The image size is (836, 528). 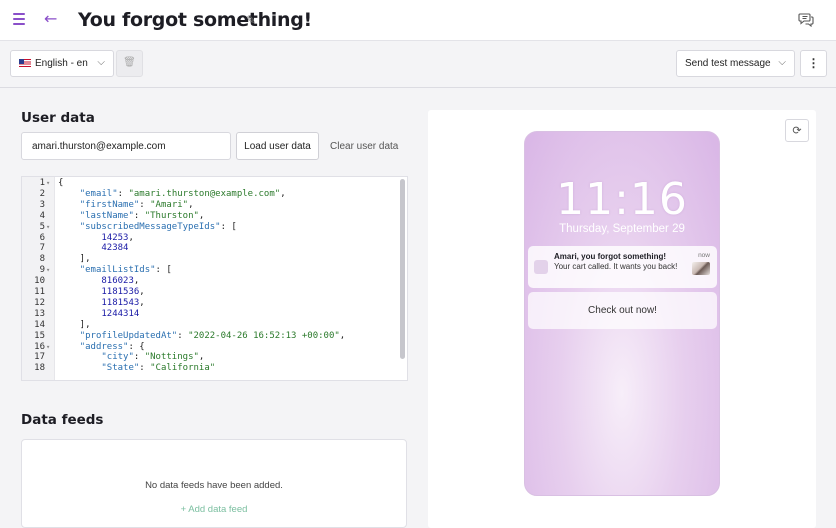 What do you see at coordinates (158, 368) in the screenshot?
I see `code-text: "State": "California"` at bounding box center [158, 368].